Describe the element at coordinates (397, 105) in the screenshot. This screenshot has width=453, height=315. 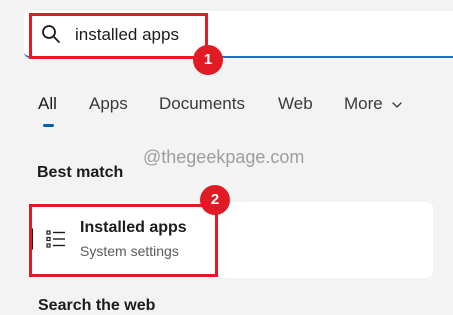
I see `chevron-down-icon` at that location.